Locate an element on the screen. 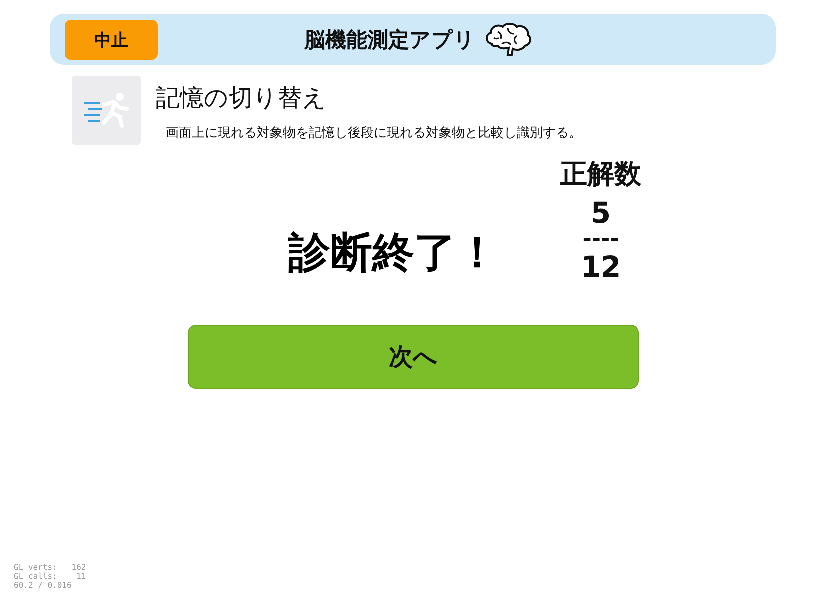 The height and width of the screenshot is (598, 840). task-description: 画面上に現れる対象物を記憶し後段に現れる対象物と比較し識別する。 is located at coordinates (374, 133).